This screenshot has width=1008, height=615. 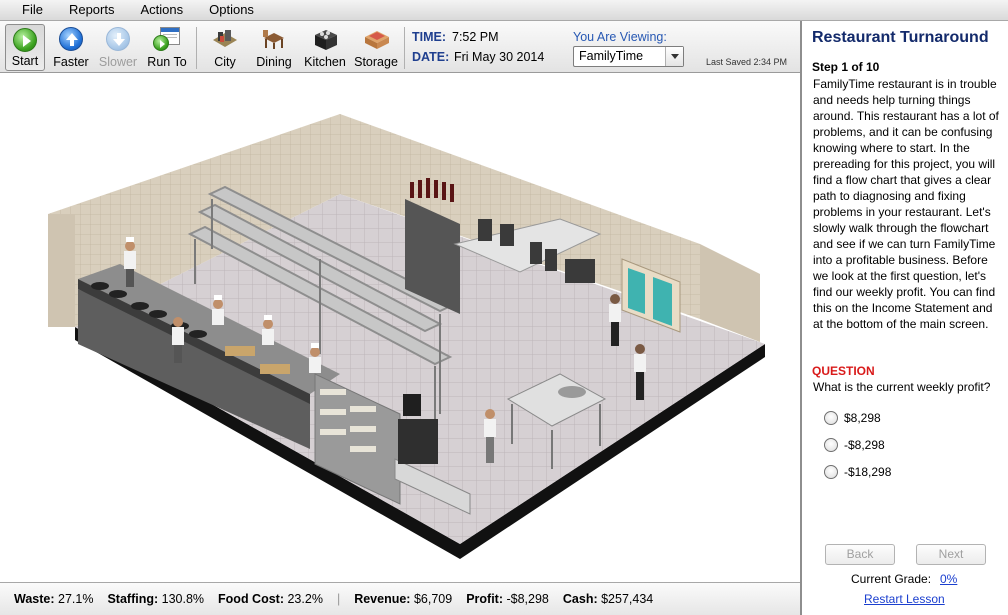 I want to click on faster-button: Faster, so click(x=71, y=47).